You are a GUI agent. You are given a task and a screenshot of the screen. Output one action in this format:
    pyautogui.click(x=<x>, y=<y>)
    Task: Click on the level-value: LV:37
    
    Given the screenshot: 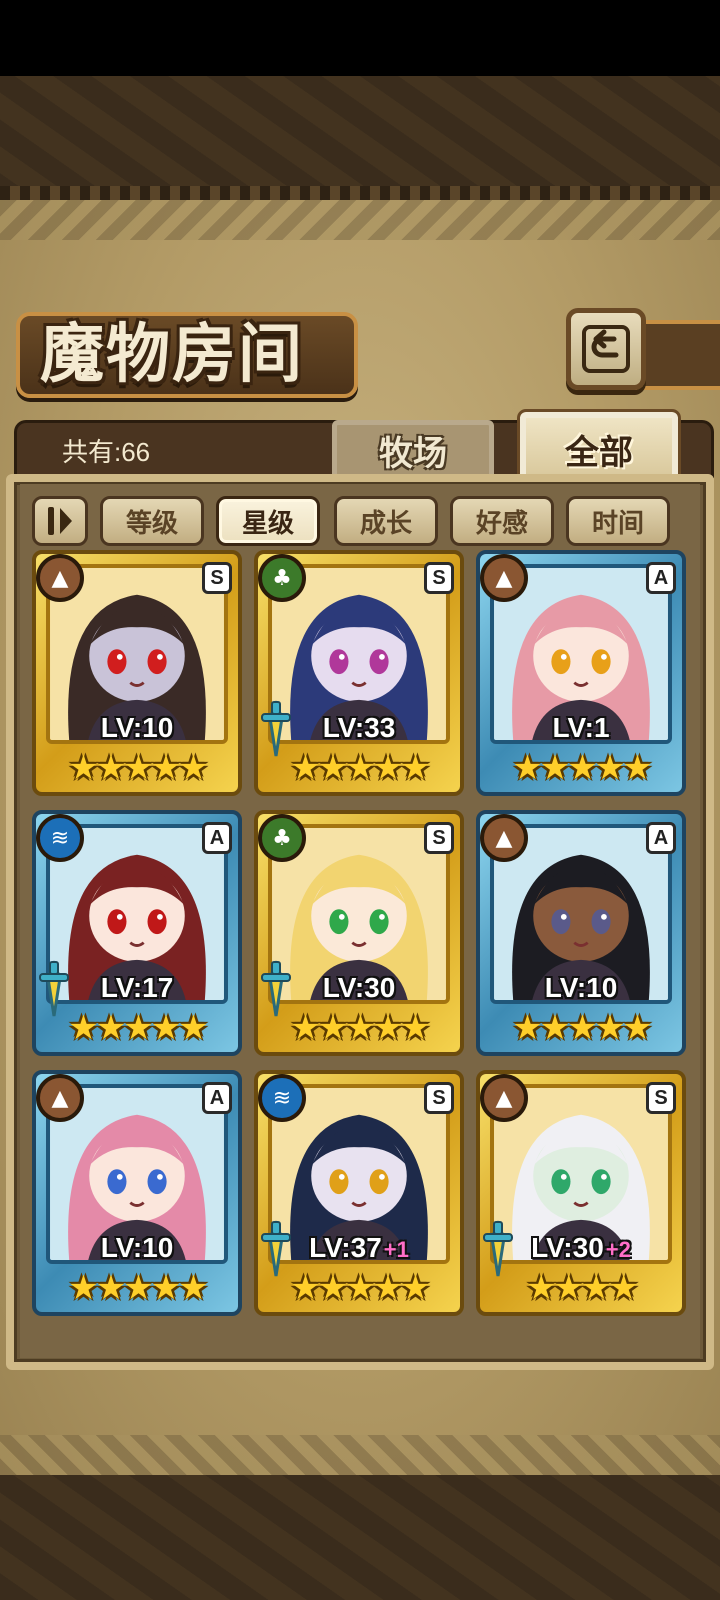 What is the action you would take?
    pyautogui.click(x=345, y=1247)
    